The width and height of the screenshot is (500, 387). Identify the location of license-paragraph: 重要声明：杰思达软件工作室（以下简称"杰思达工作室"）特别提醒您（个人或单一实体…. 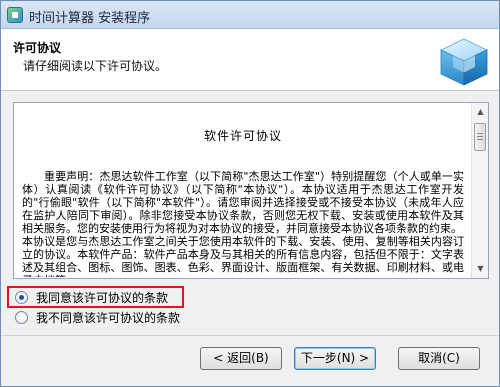
(243, 202).